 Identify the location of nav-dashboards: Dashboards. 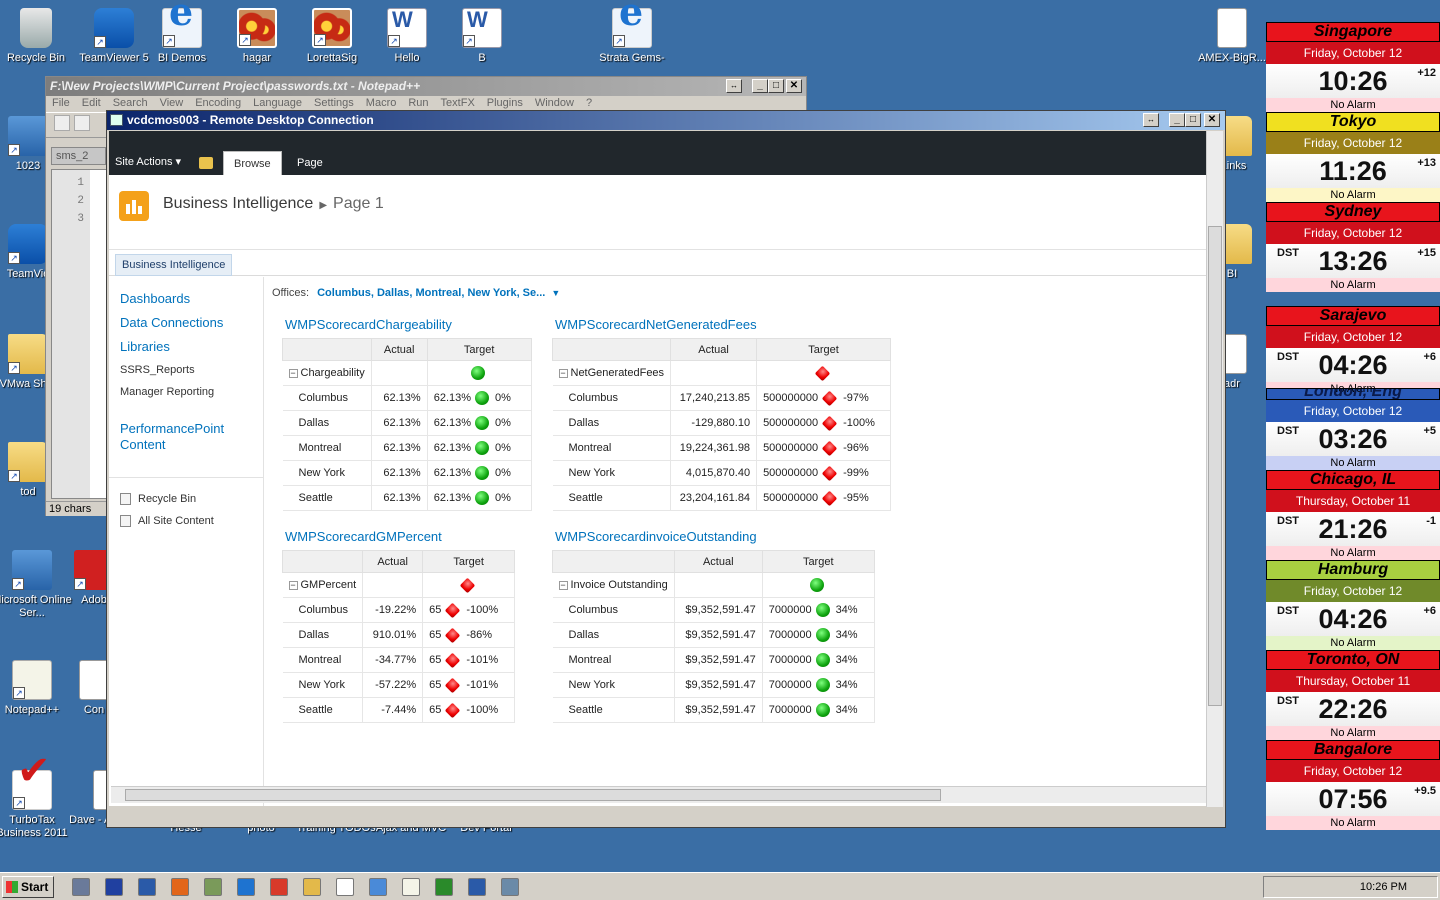
(191, 299).